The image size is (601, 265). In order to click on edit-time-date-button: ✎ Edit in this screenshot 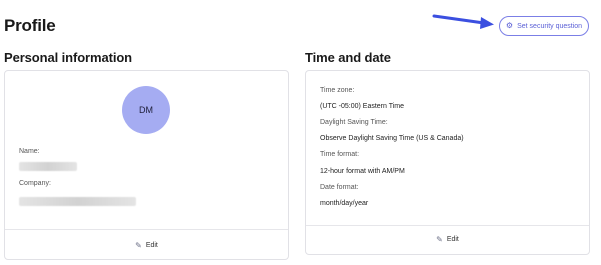, I will do `click(447, 239)`.